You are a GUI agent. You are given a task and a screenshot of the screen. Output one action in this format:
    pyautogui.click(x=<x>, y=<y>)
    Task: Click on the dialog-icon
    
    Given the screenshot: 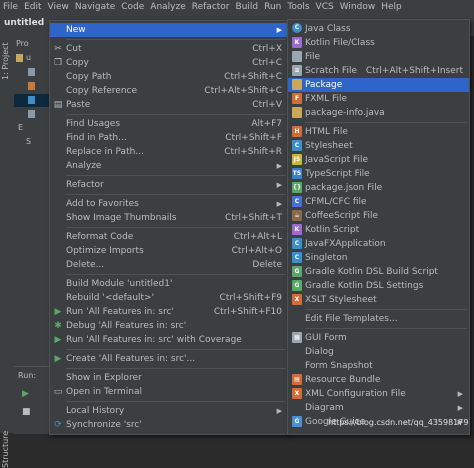 What is the action you would take?
    pyautogui.click(x=297, y=351)
    